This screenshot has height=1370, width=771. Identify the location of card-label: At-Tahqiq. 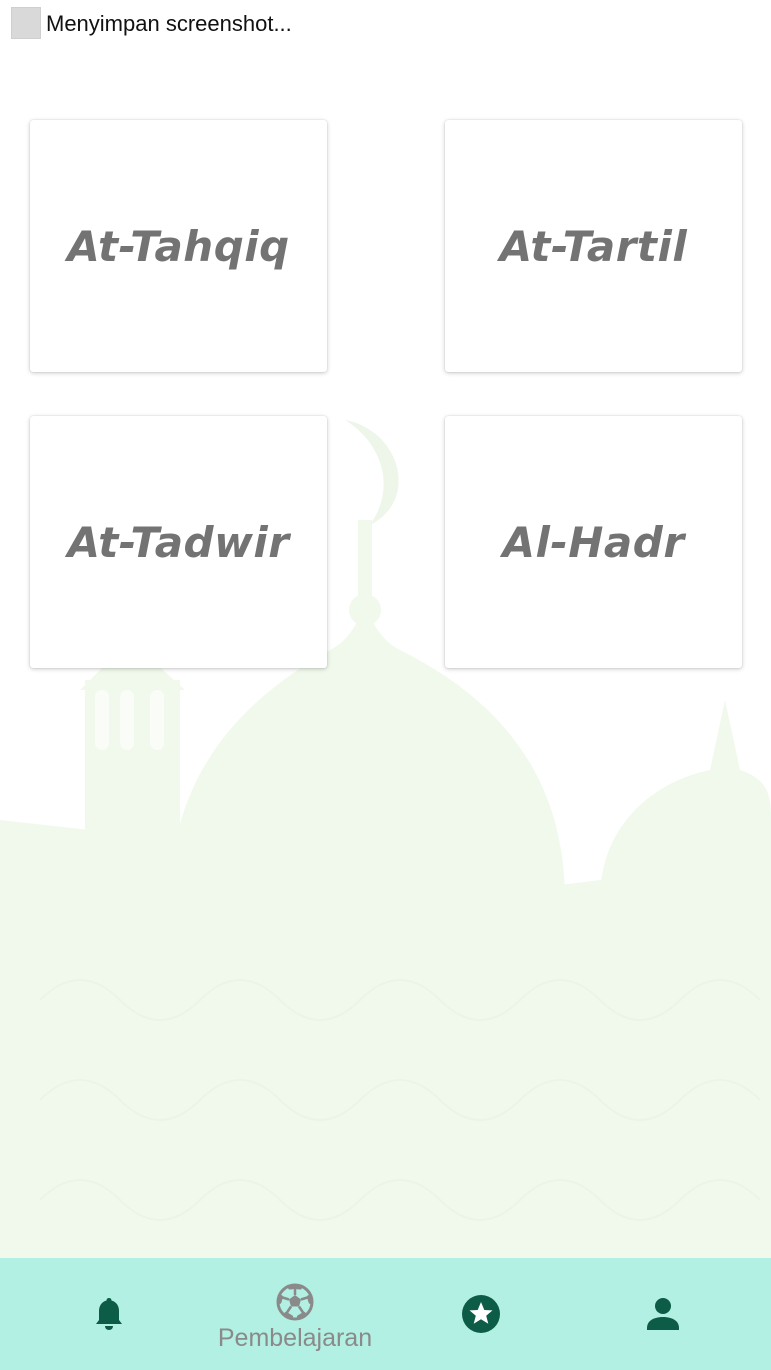
(178, 246).